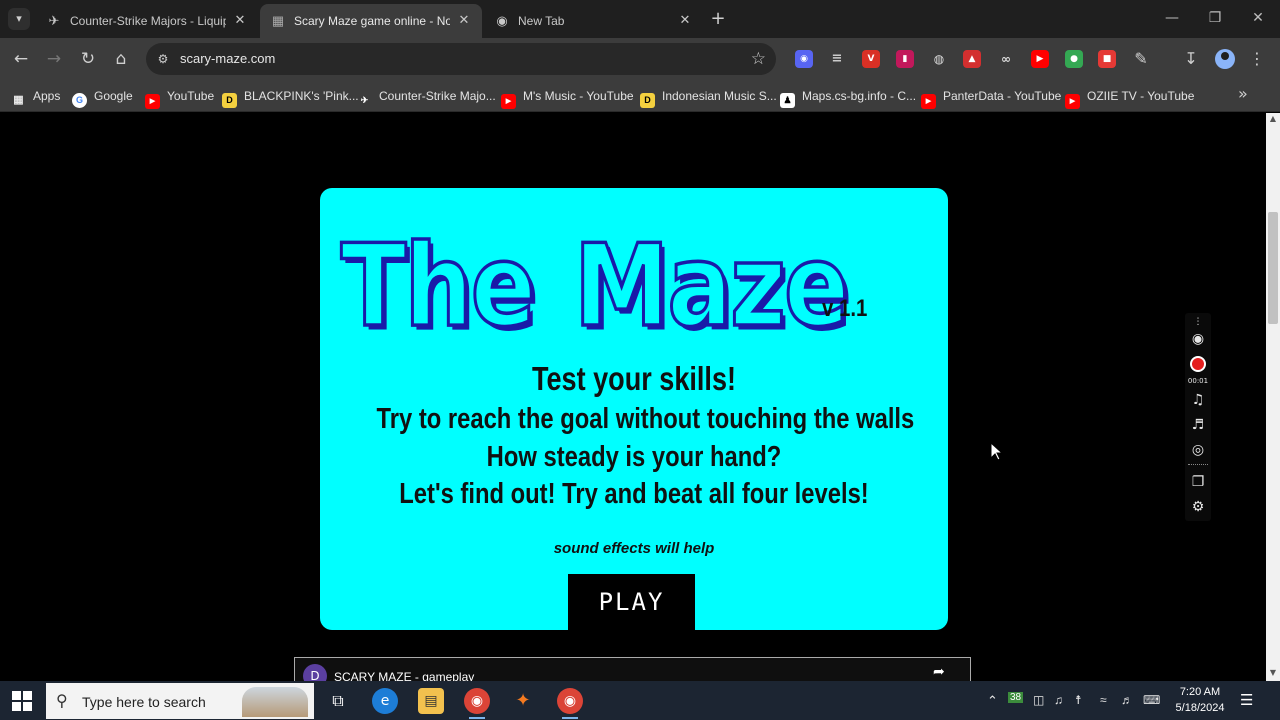 The image size is (1280, 720). Describe the element at coordinates (1273, 268) in the screenshot. I see `scroll-thumb` at that location.